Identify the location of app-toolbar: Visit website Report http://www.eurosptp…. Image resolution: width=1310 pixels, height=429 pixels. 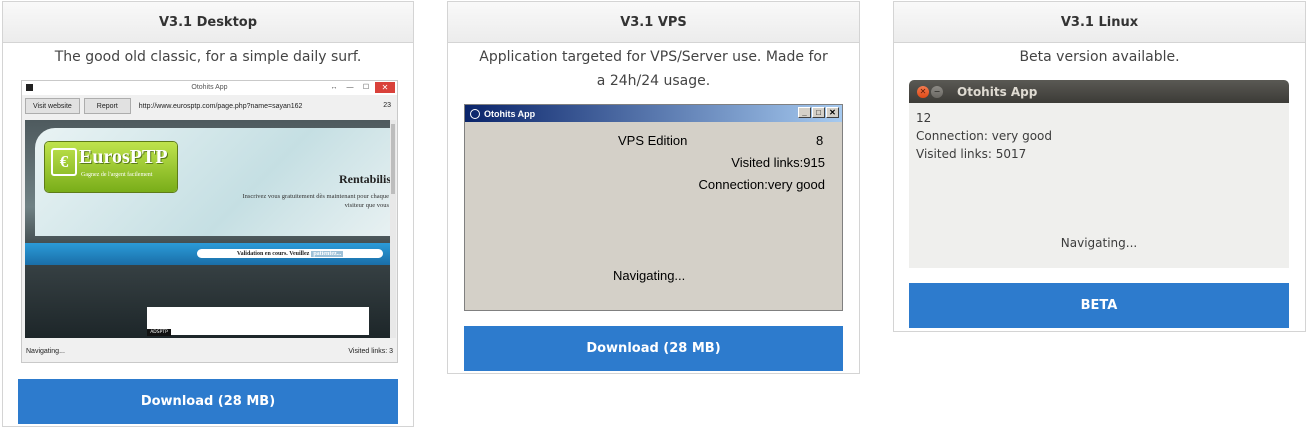
(209, 106).